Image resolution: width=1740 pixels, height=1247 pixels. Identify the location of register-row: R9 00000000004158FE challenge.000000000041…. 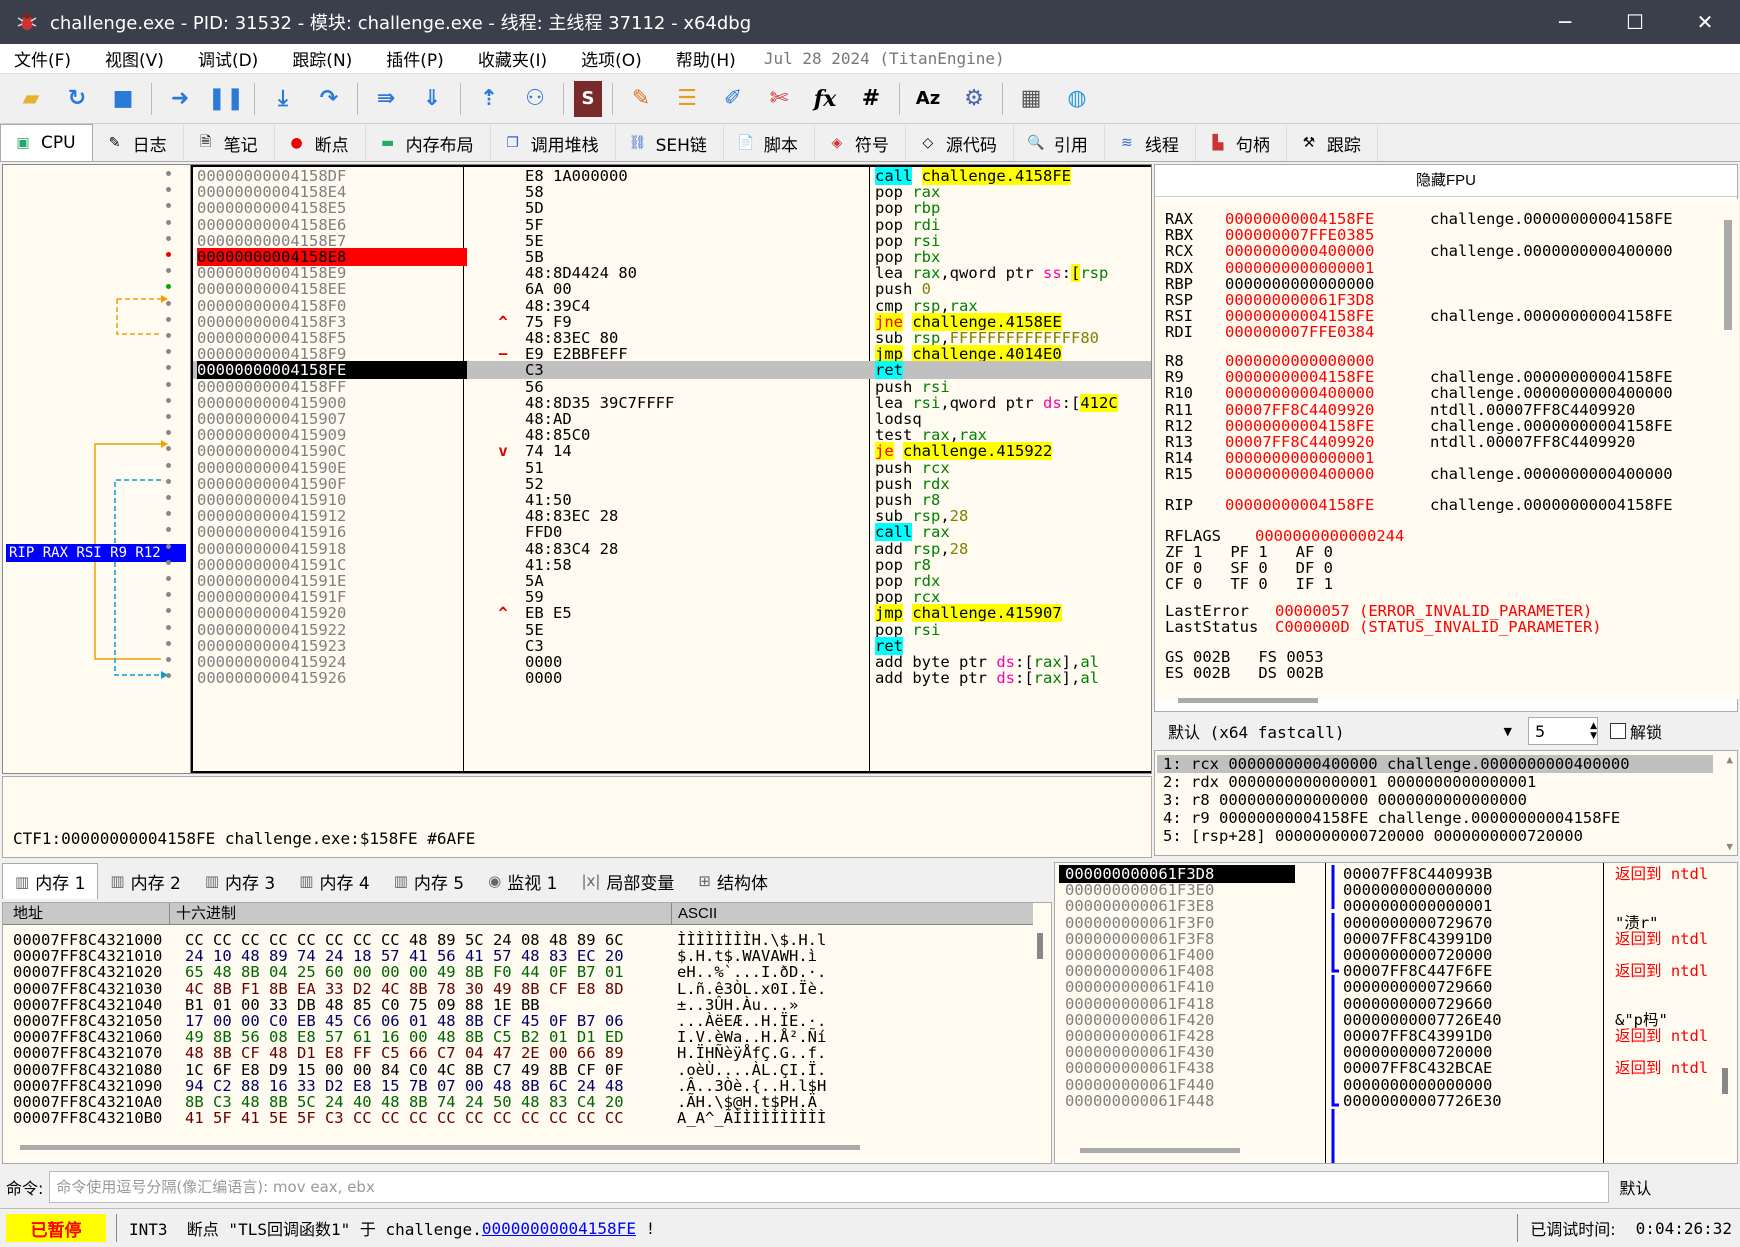
(1419, 377).